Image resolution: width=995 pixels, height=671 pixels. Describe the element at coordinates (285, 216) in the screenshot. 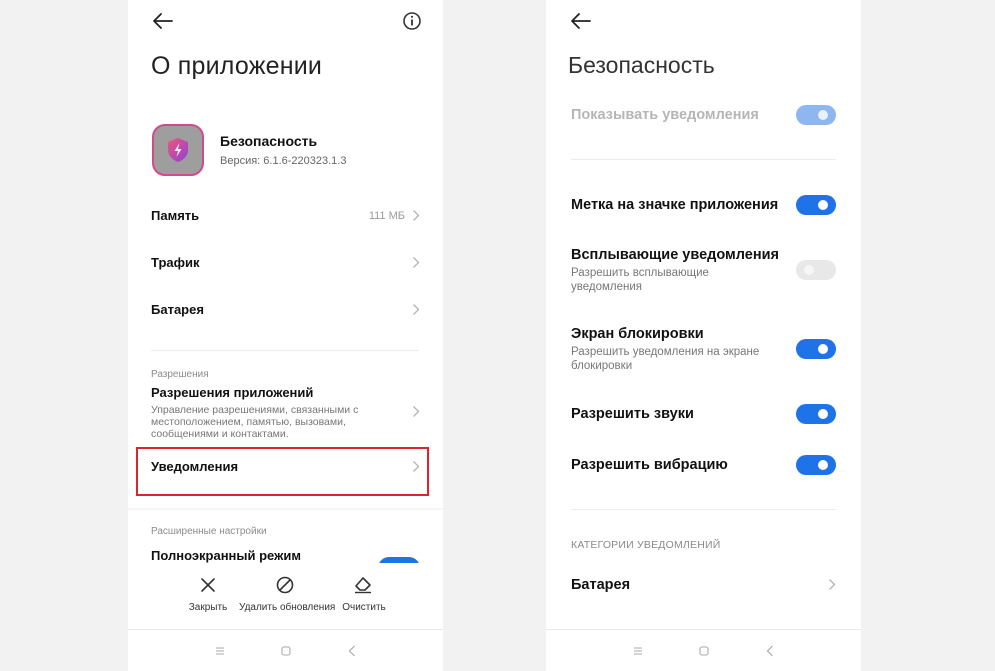

I see `memory-row: Память 111 МБ` at that location.